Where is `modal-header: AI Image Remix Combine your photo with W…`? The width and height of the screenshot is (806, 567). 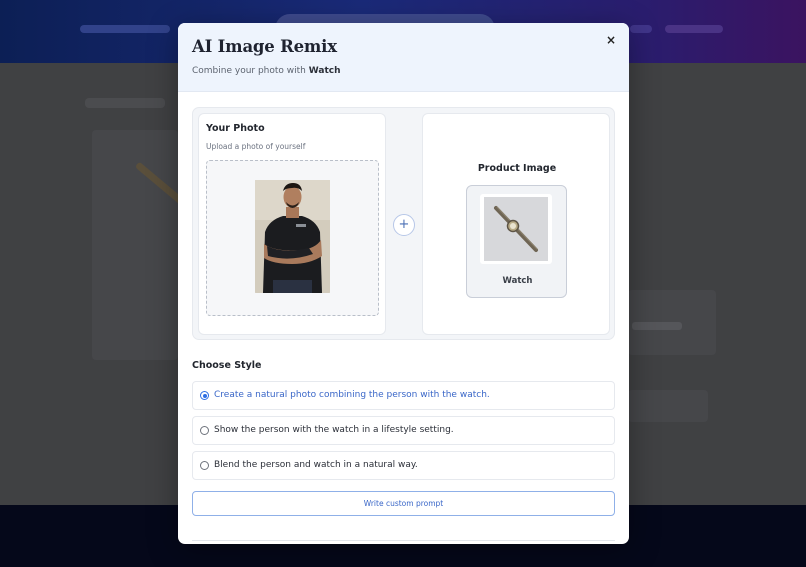 modal-header: AI Image Remix Combine your photo with W… is located at coordinates (403, 57).